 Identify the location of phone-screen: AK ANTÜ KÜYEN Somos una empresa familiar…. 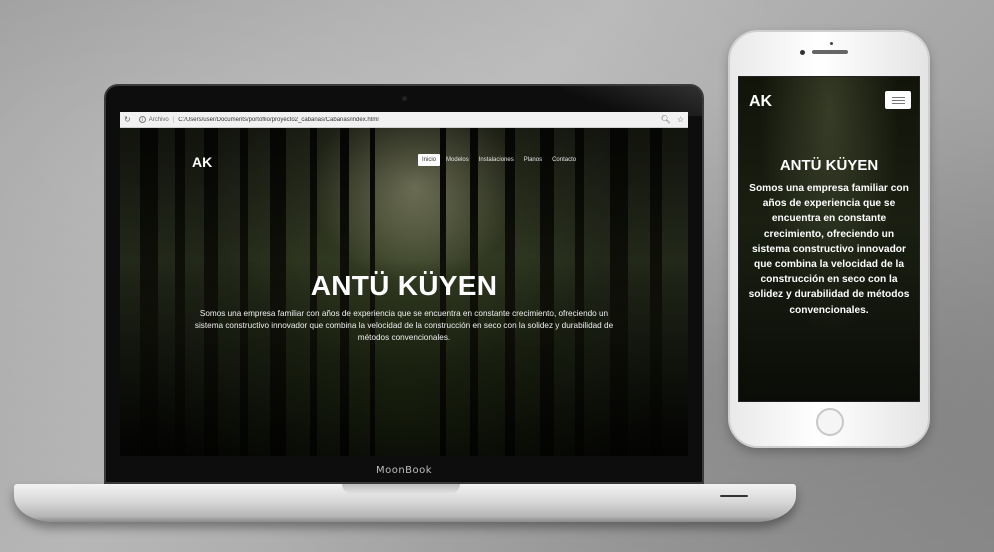
(829, 239).